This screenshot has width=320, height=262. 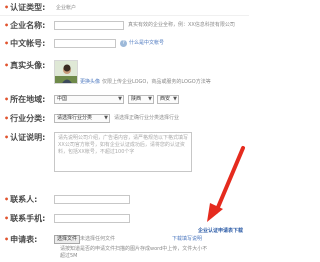 I want to click on fill-instructions-link: 下载填写说明, so click(x=187, y=239).